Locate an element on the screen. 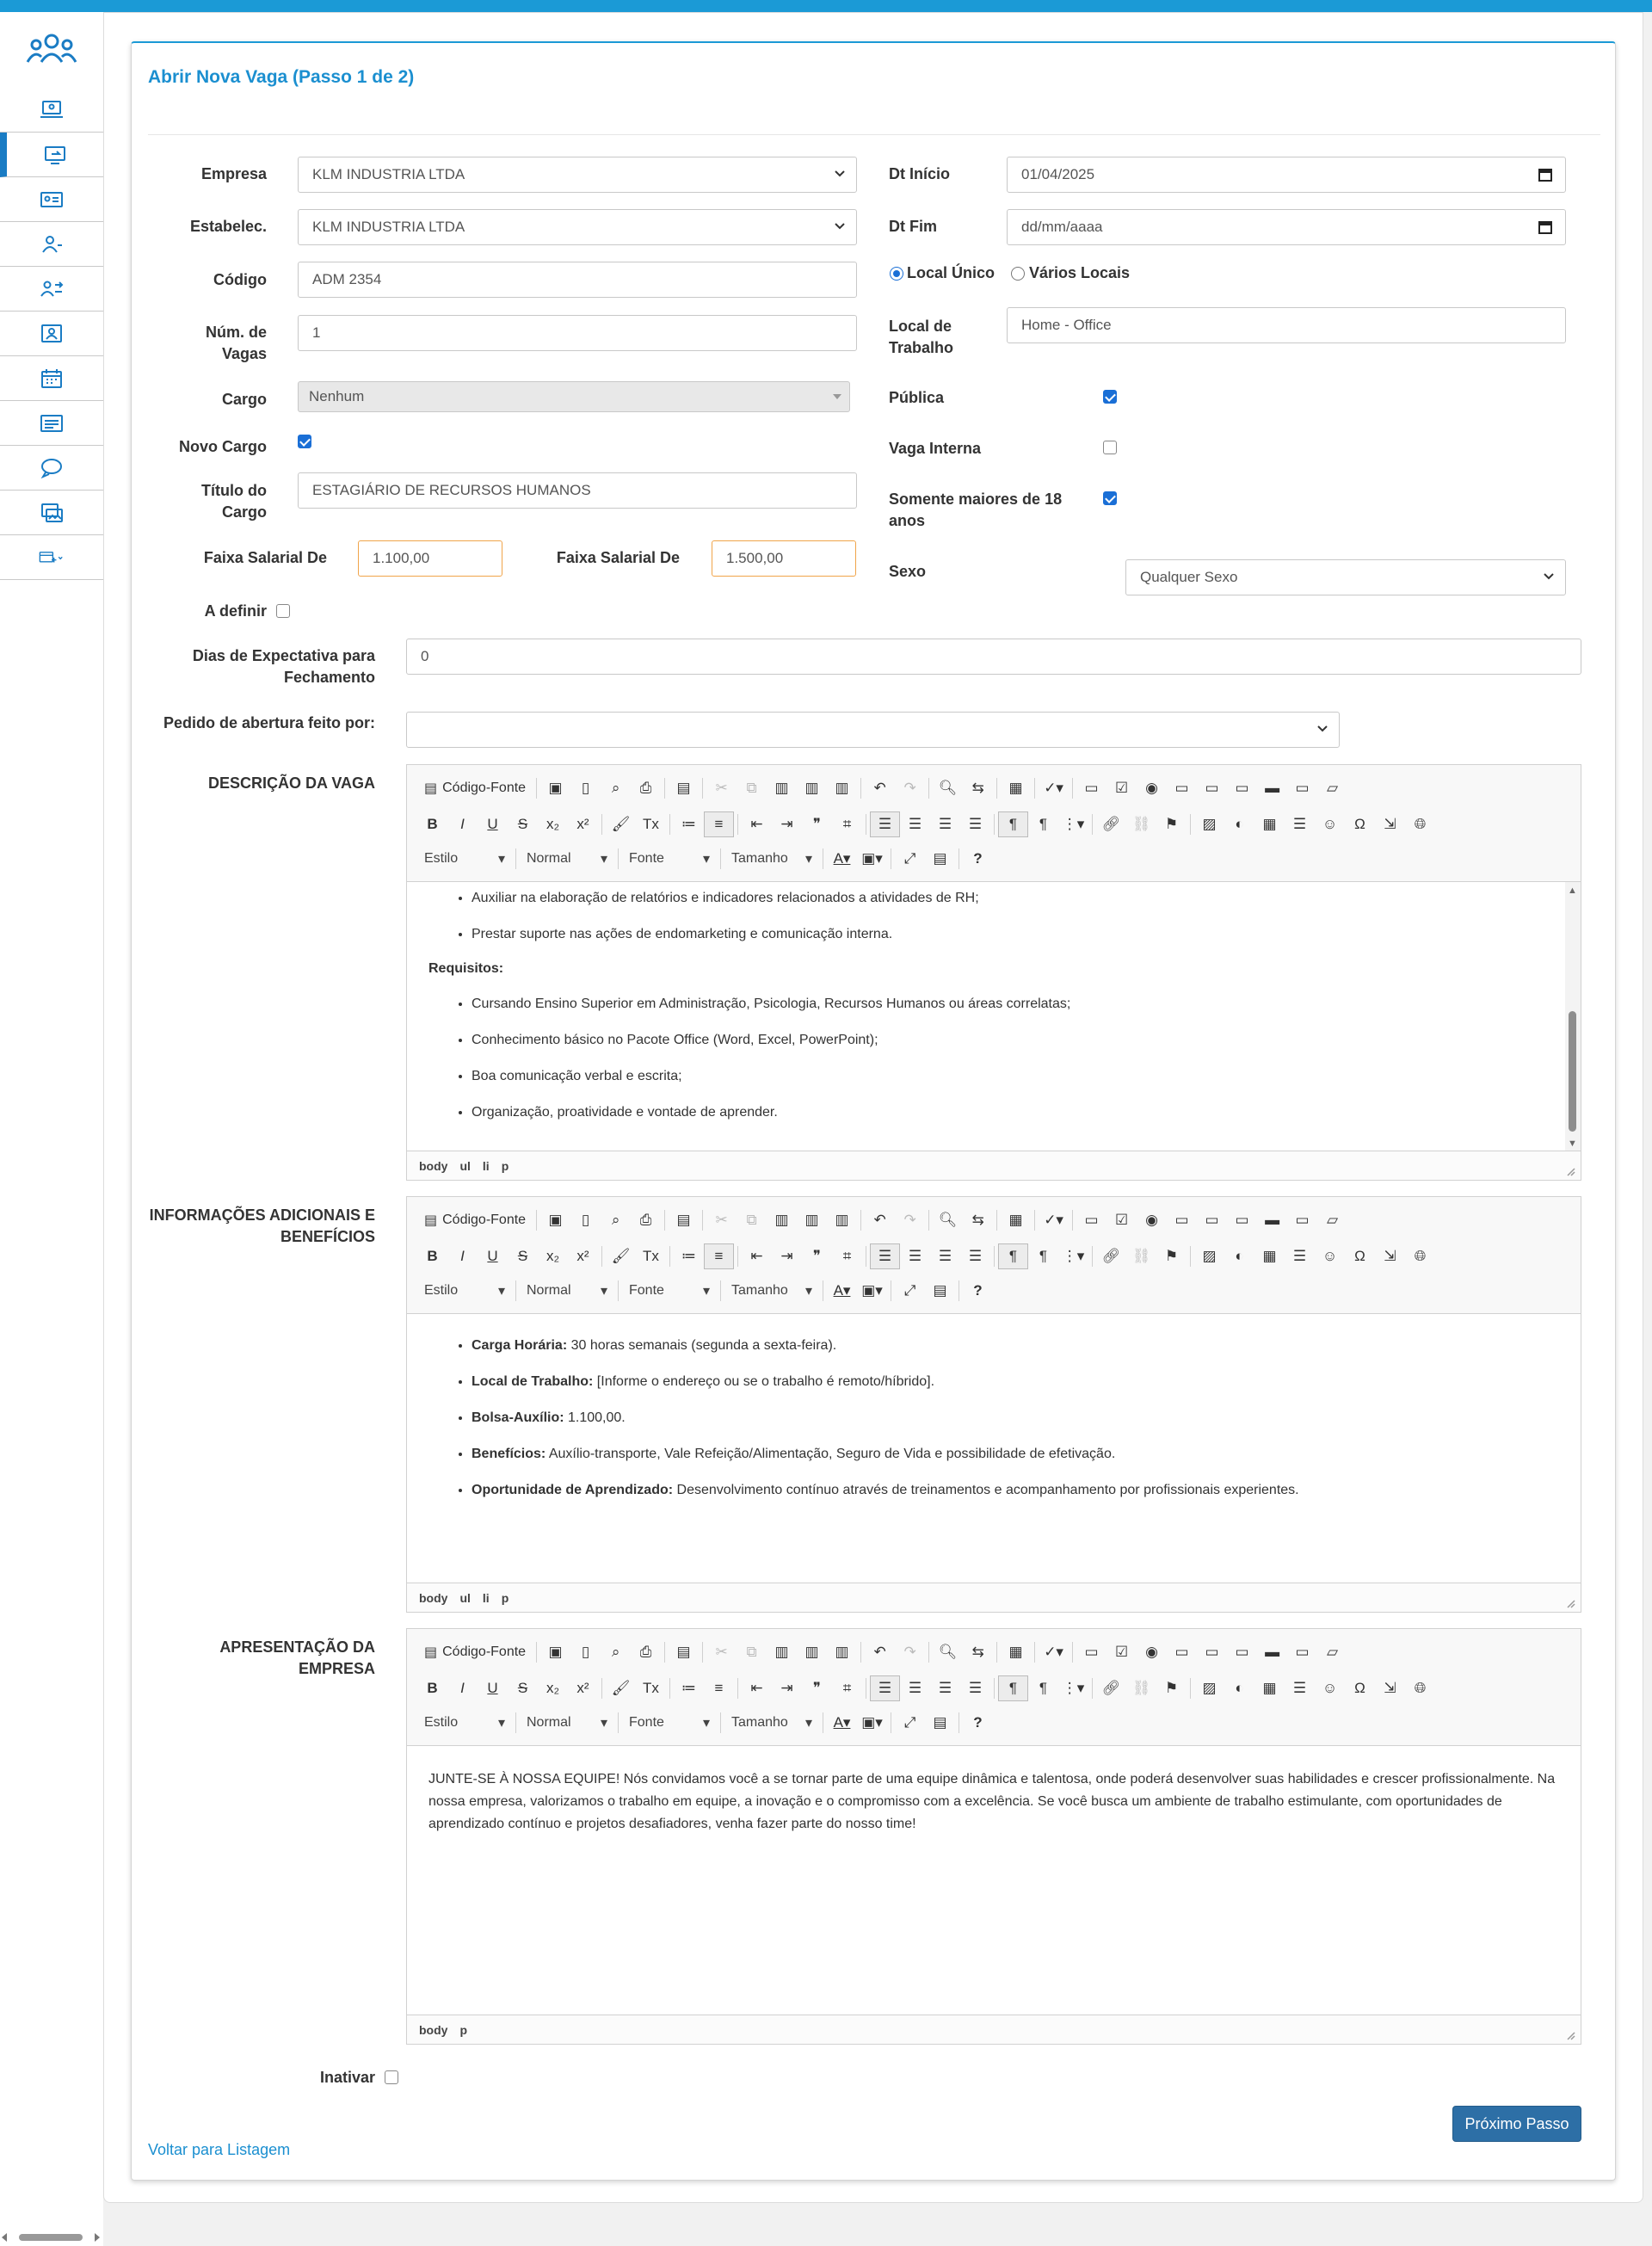 Image resolution: width=1652 pixels, height=2246 pixels. paste-text-icon: ▥ is located at coordinates (812, 1652).